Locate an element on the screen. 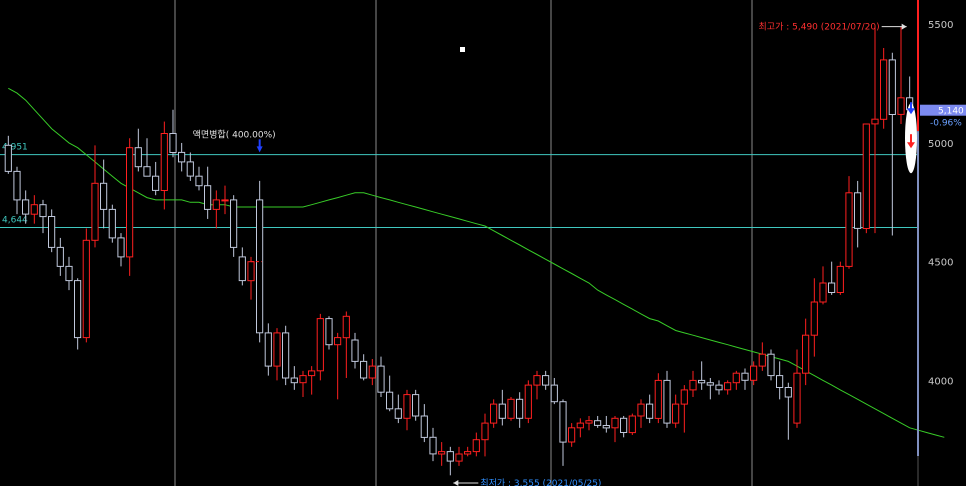 This screenshot has width=966, height=486. current-change-label: -0.96% is located at coordinates (946, 124).